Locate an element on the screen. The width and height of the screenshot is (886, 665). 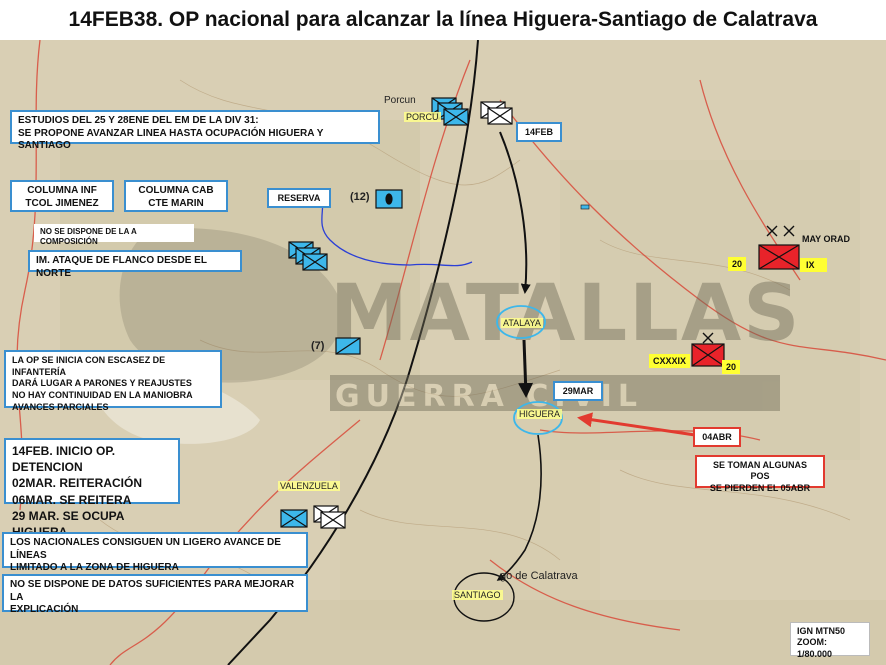
enemy-label-20b: 20 is located at coordinates (731, 367).